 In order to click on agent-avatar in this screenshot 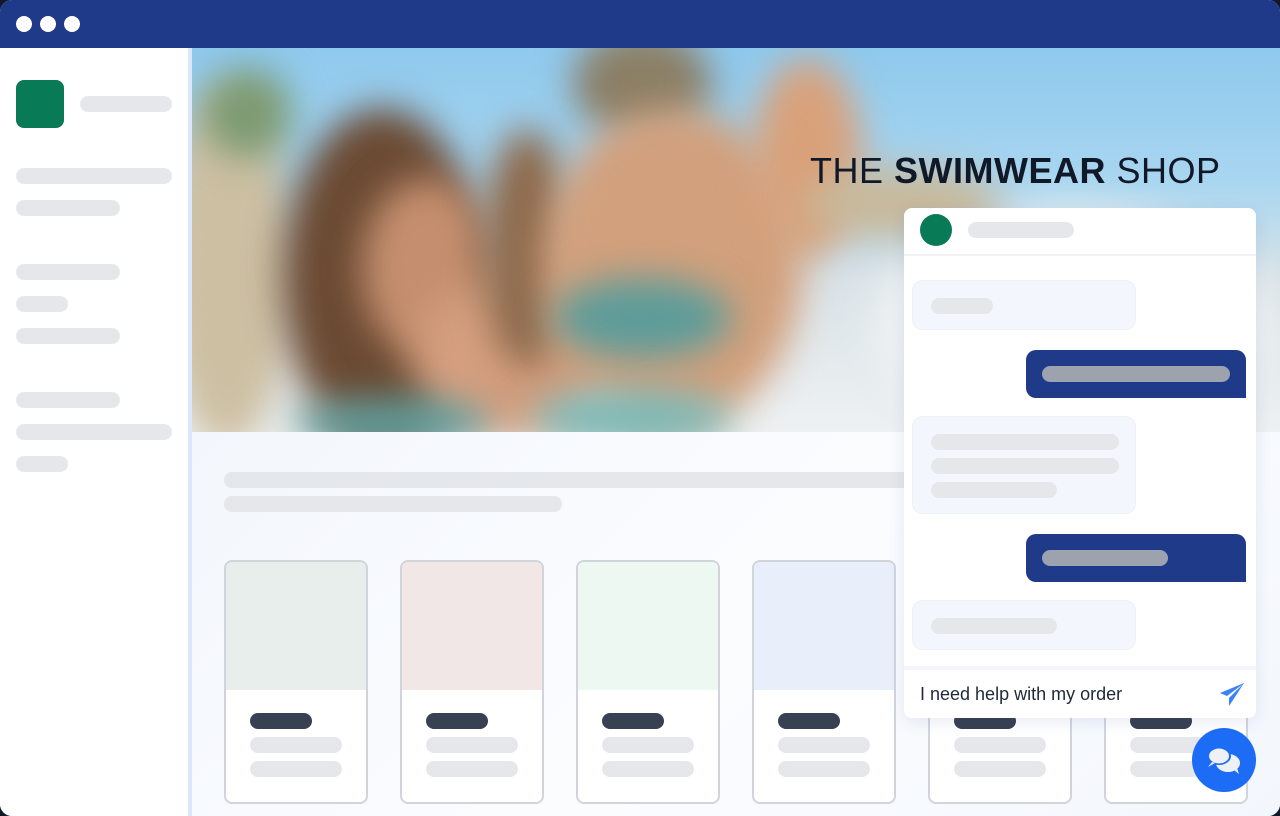, I will do `click(936, 230)`.